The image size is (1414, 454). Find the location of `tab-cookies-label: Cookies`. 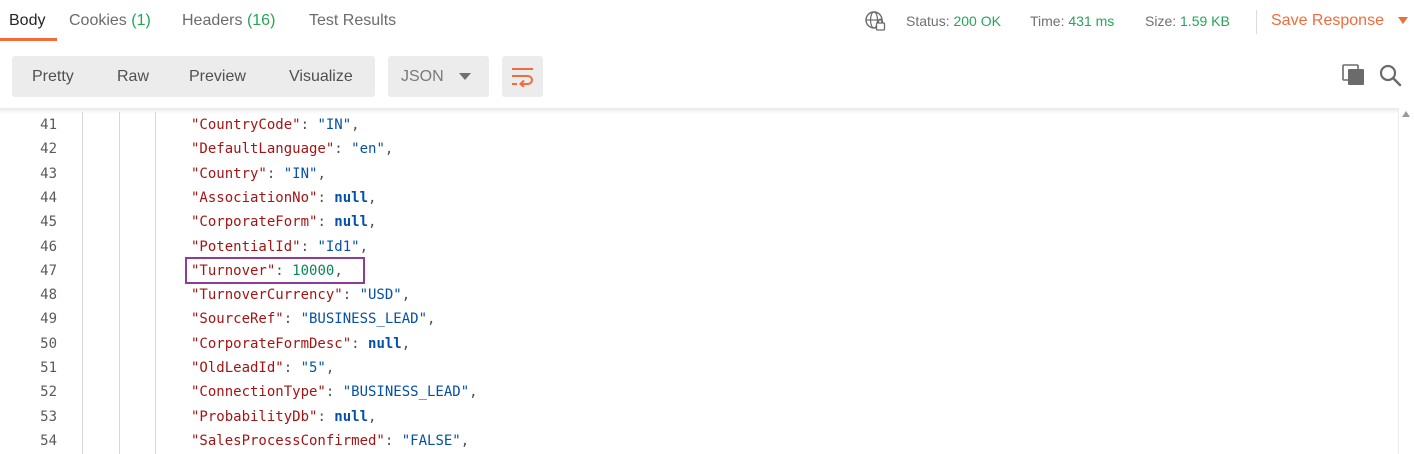

tab-cookies-label: Cookies is located at coordinates (98, 20).